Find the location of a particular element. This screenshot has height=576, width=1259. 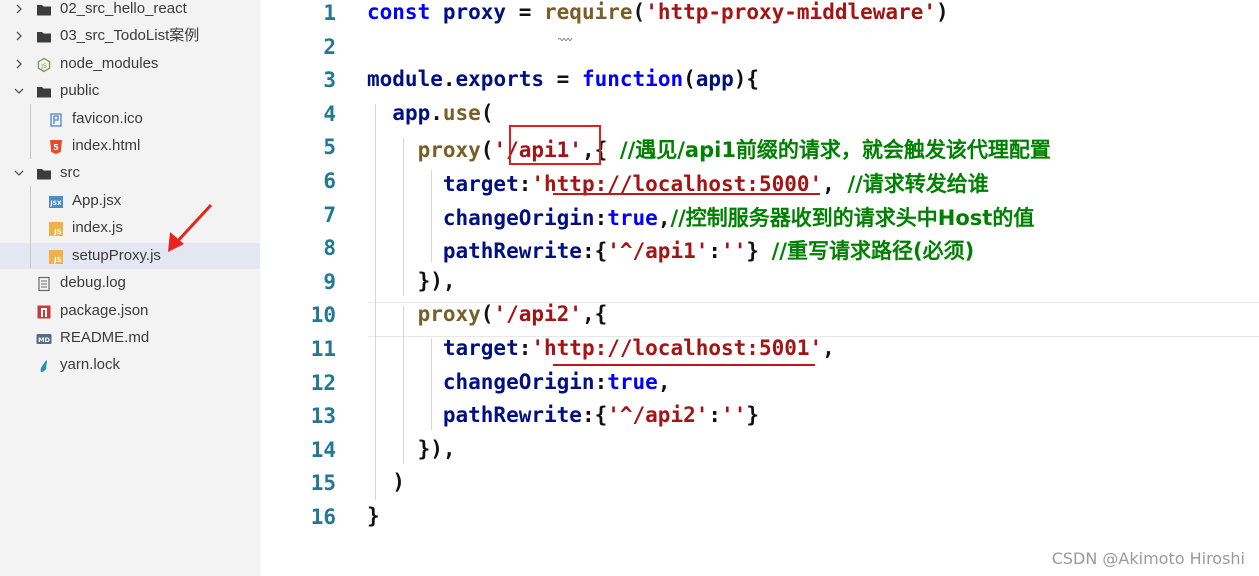

code-line: proxy('/api1',{ //遇见/api1前缀的请求，就会触发该代理配置 is located at coordinates (709, 149).